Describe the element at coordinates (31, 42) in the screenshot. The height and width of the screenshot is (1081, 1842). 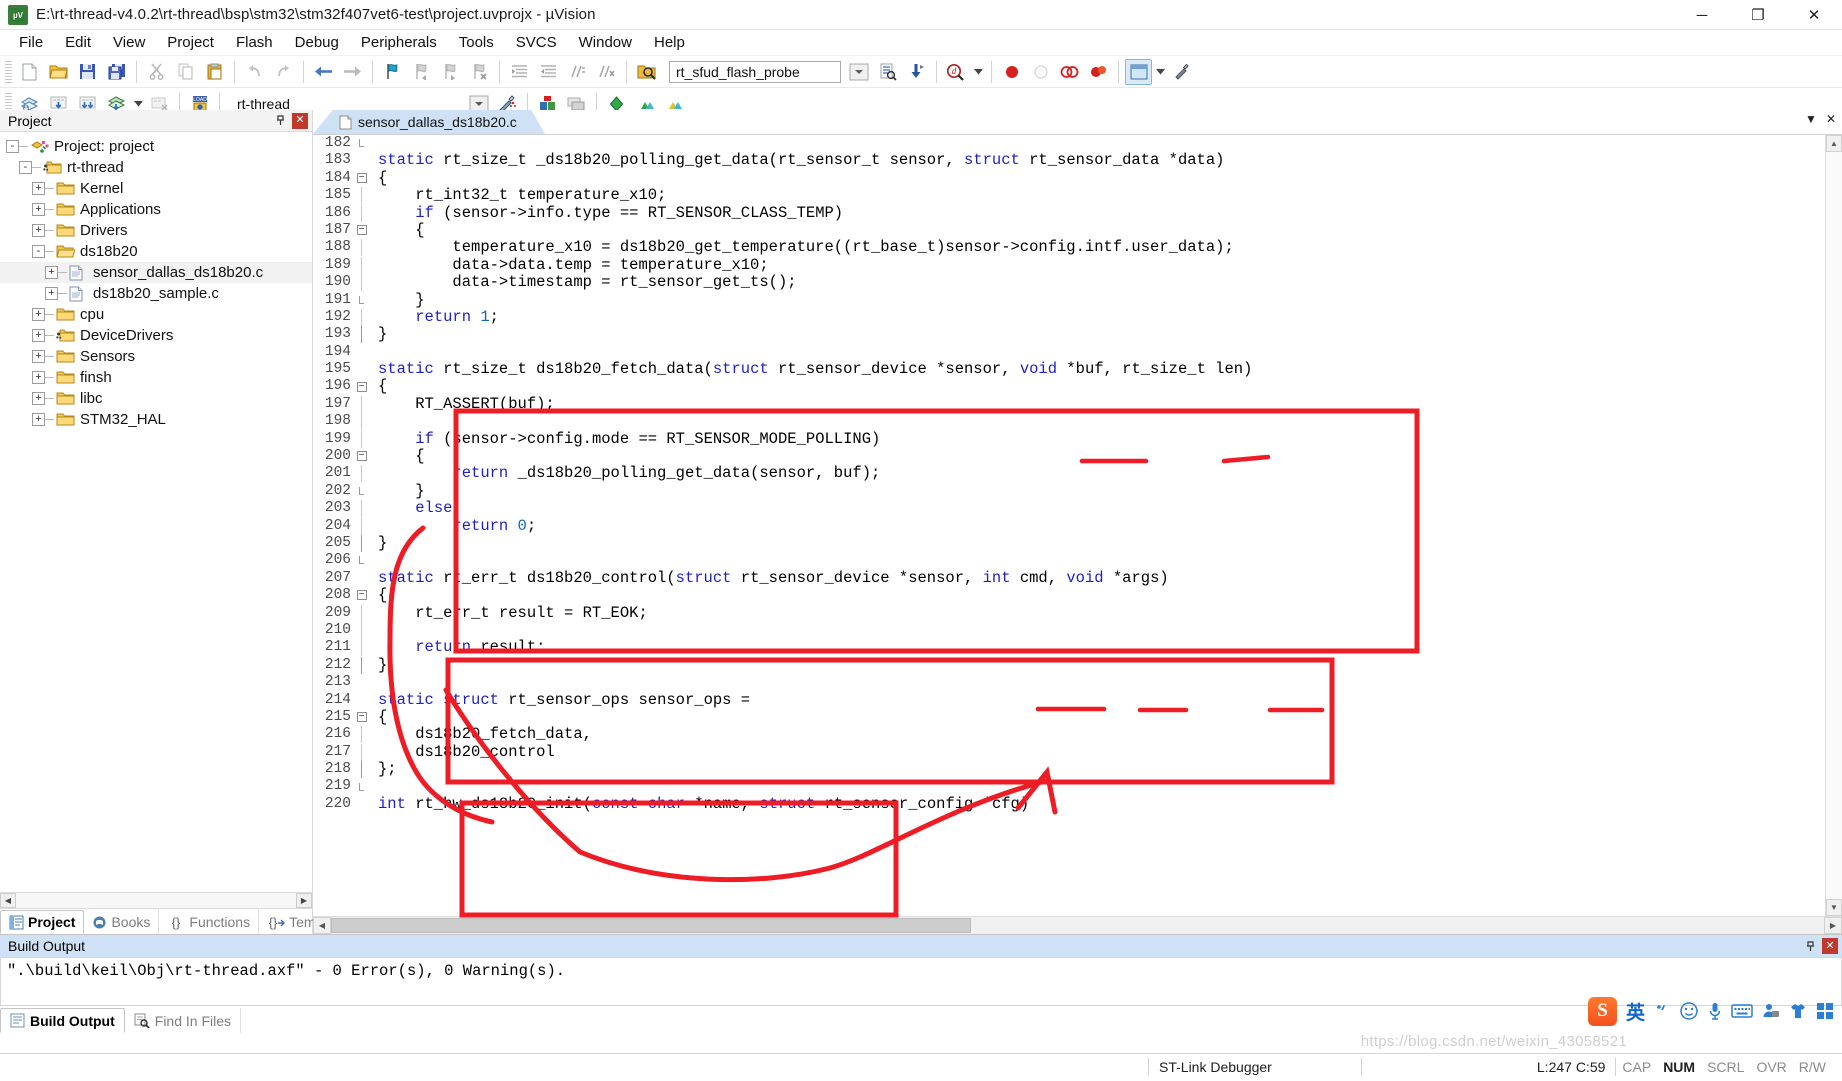
I see `menu-item-file: File` at that location.